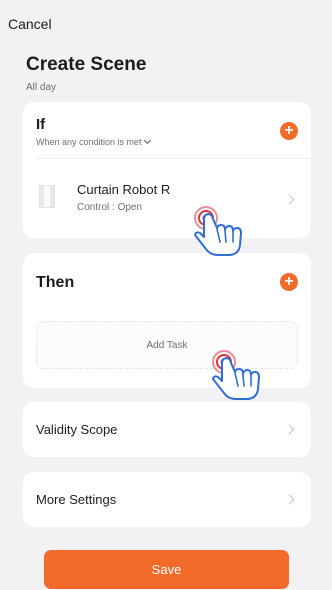 This screenshot has height=590, width=332. What do you see at coordinates (41, 124) in the screenshot?
I see `if-title: If` at bounding box center [41, 124].